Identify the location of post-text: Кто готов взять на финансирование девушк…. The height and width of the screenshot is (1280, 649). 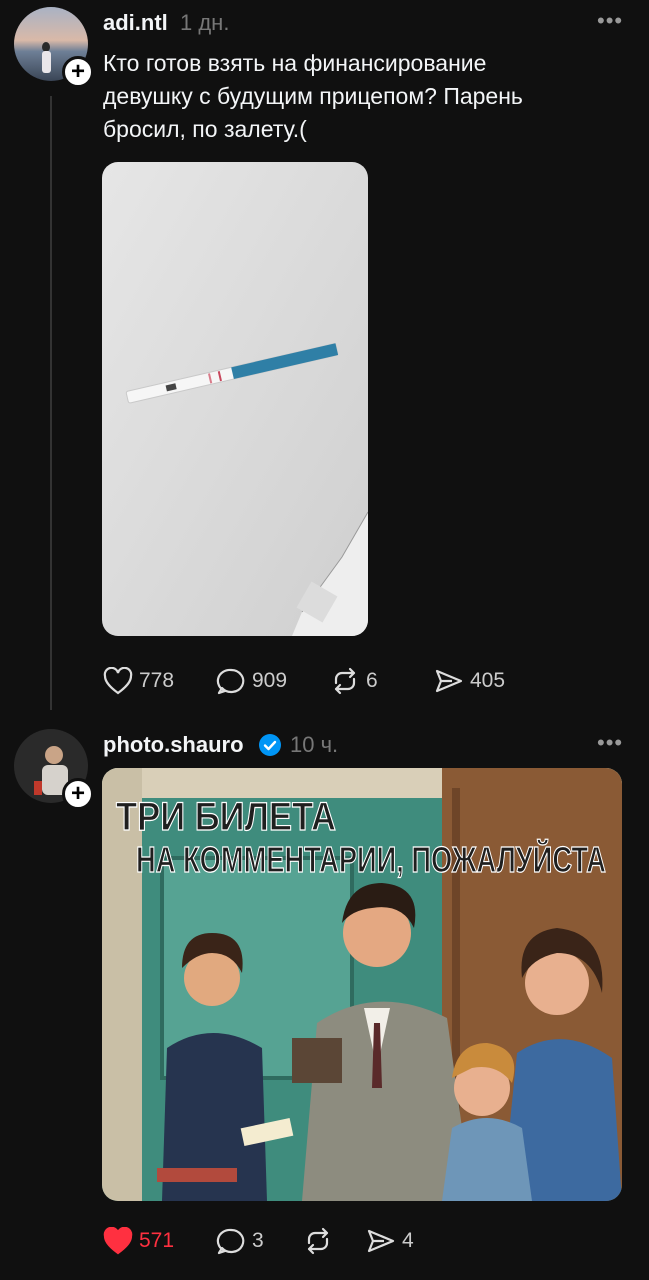
(313, 96).